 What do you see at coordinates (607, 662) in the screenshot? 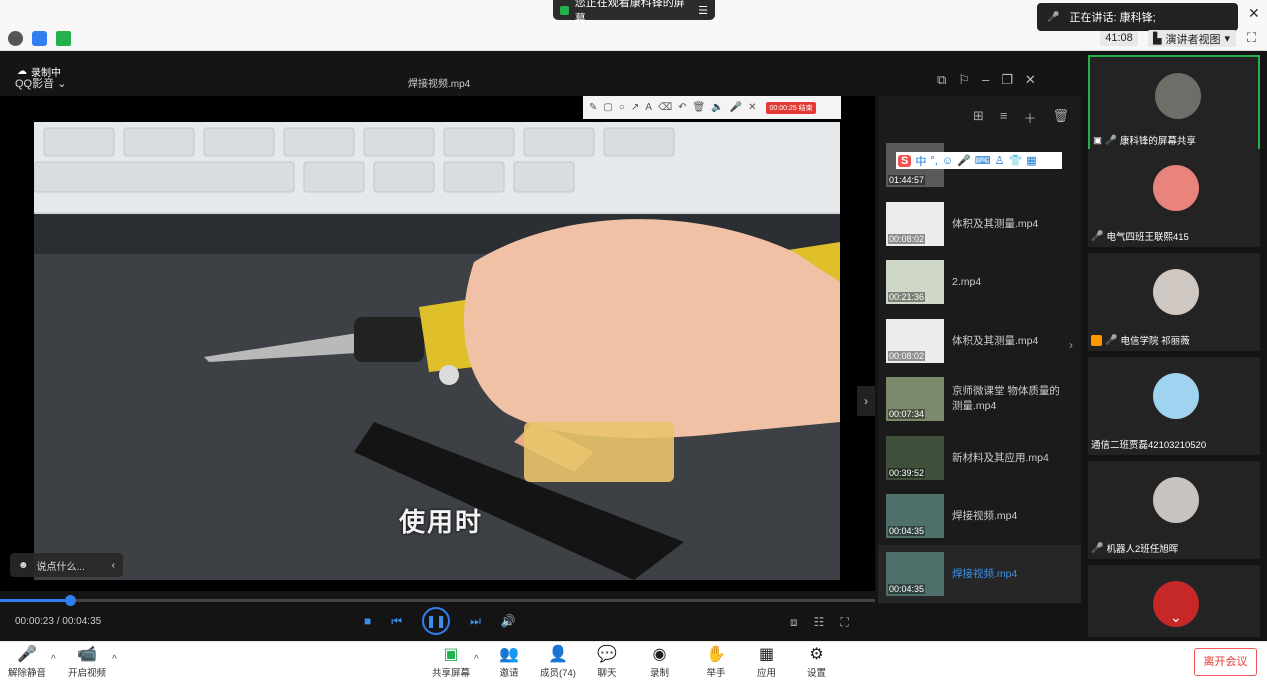
I see `chat-button: 💬 聊天` at bounding box center [607, 662].